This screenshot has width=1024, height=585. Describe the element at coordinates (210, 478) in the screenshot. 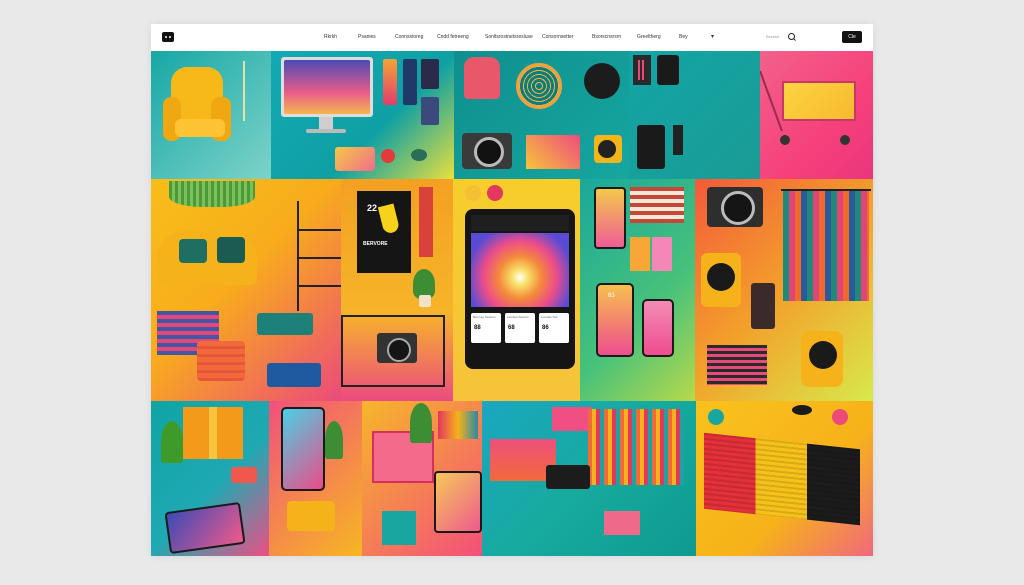

I see `tile-boxes` at that location.